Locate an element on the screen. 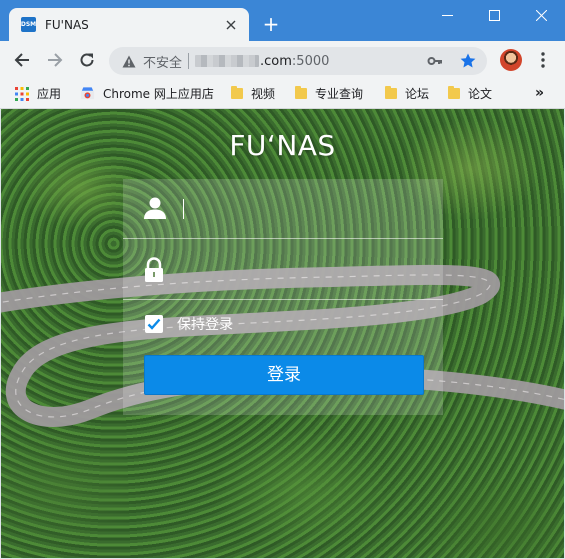 The height and width of the screenshot is (559, 565). bookmark-folder-professional-query: 专业查询 is located at coordinates (329, 93).